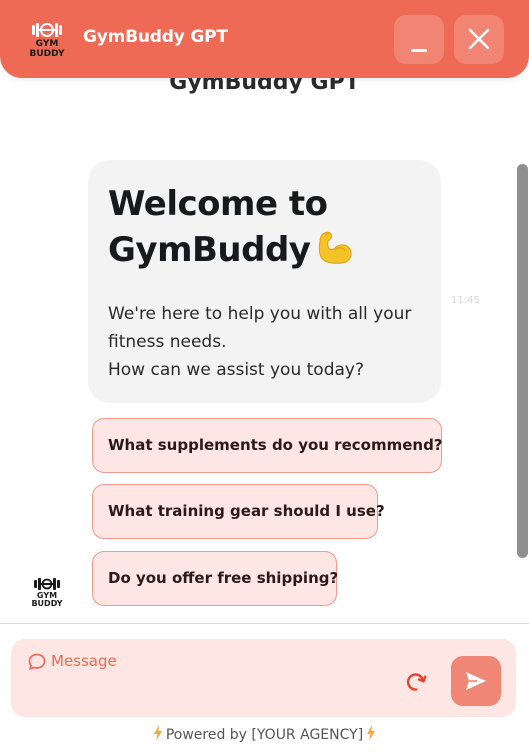 The width and height of the screenshot is (529, 755). I want to click on close-button, so click(479, 39).